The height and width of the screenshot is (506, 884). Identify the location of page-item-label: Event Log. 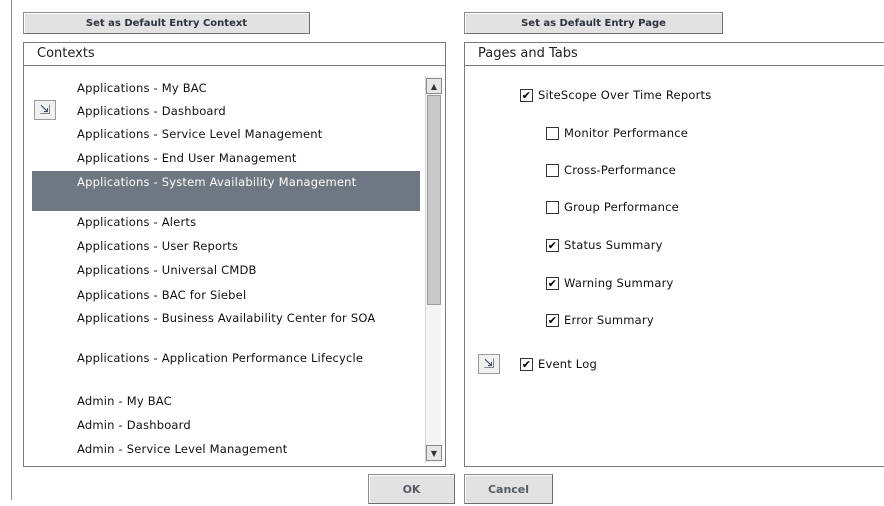
(567, 364).